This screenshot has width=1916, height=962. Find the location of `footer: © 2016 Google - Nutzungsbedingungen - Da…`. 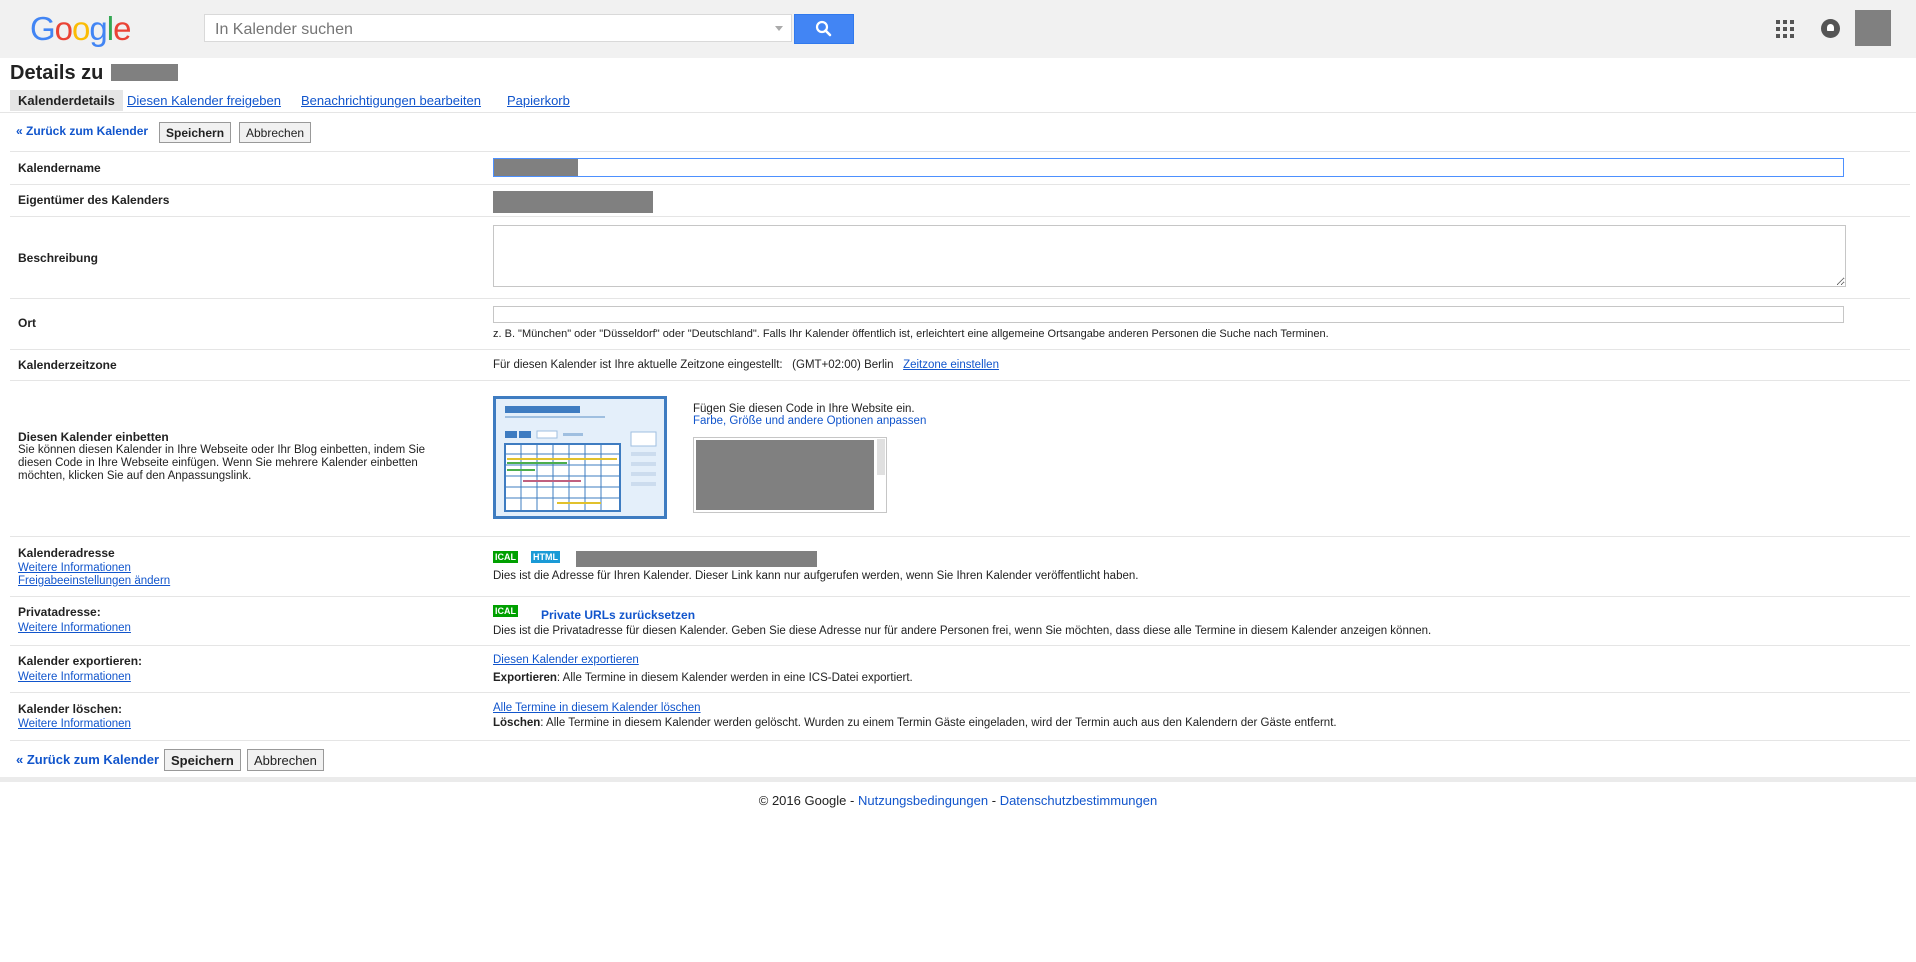

footer: © 2016 Google - Nutzungsbedingungen - Da… is located at coordinates (958, 800).